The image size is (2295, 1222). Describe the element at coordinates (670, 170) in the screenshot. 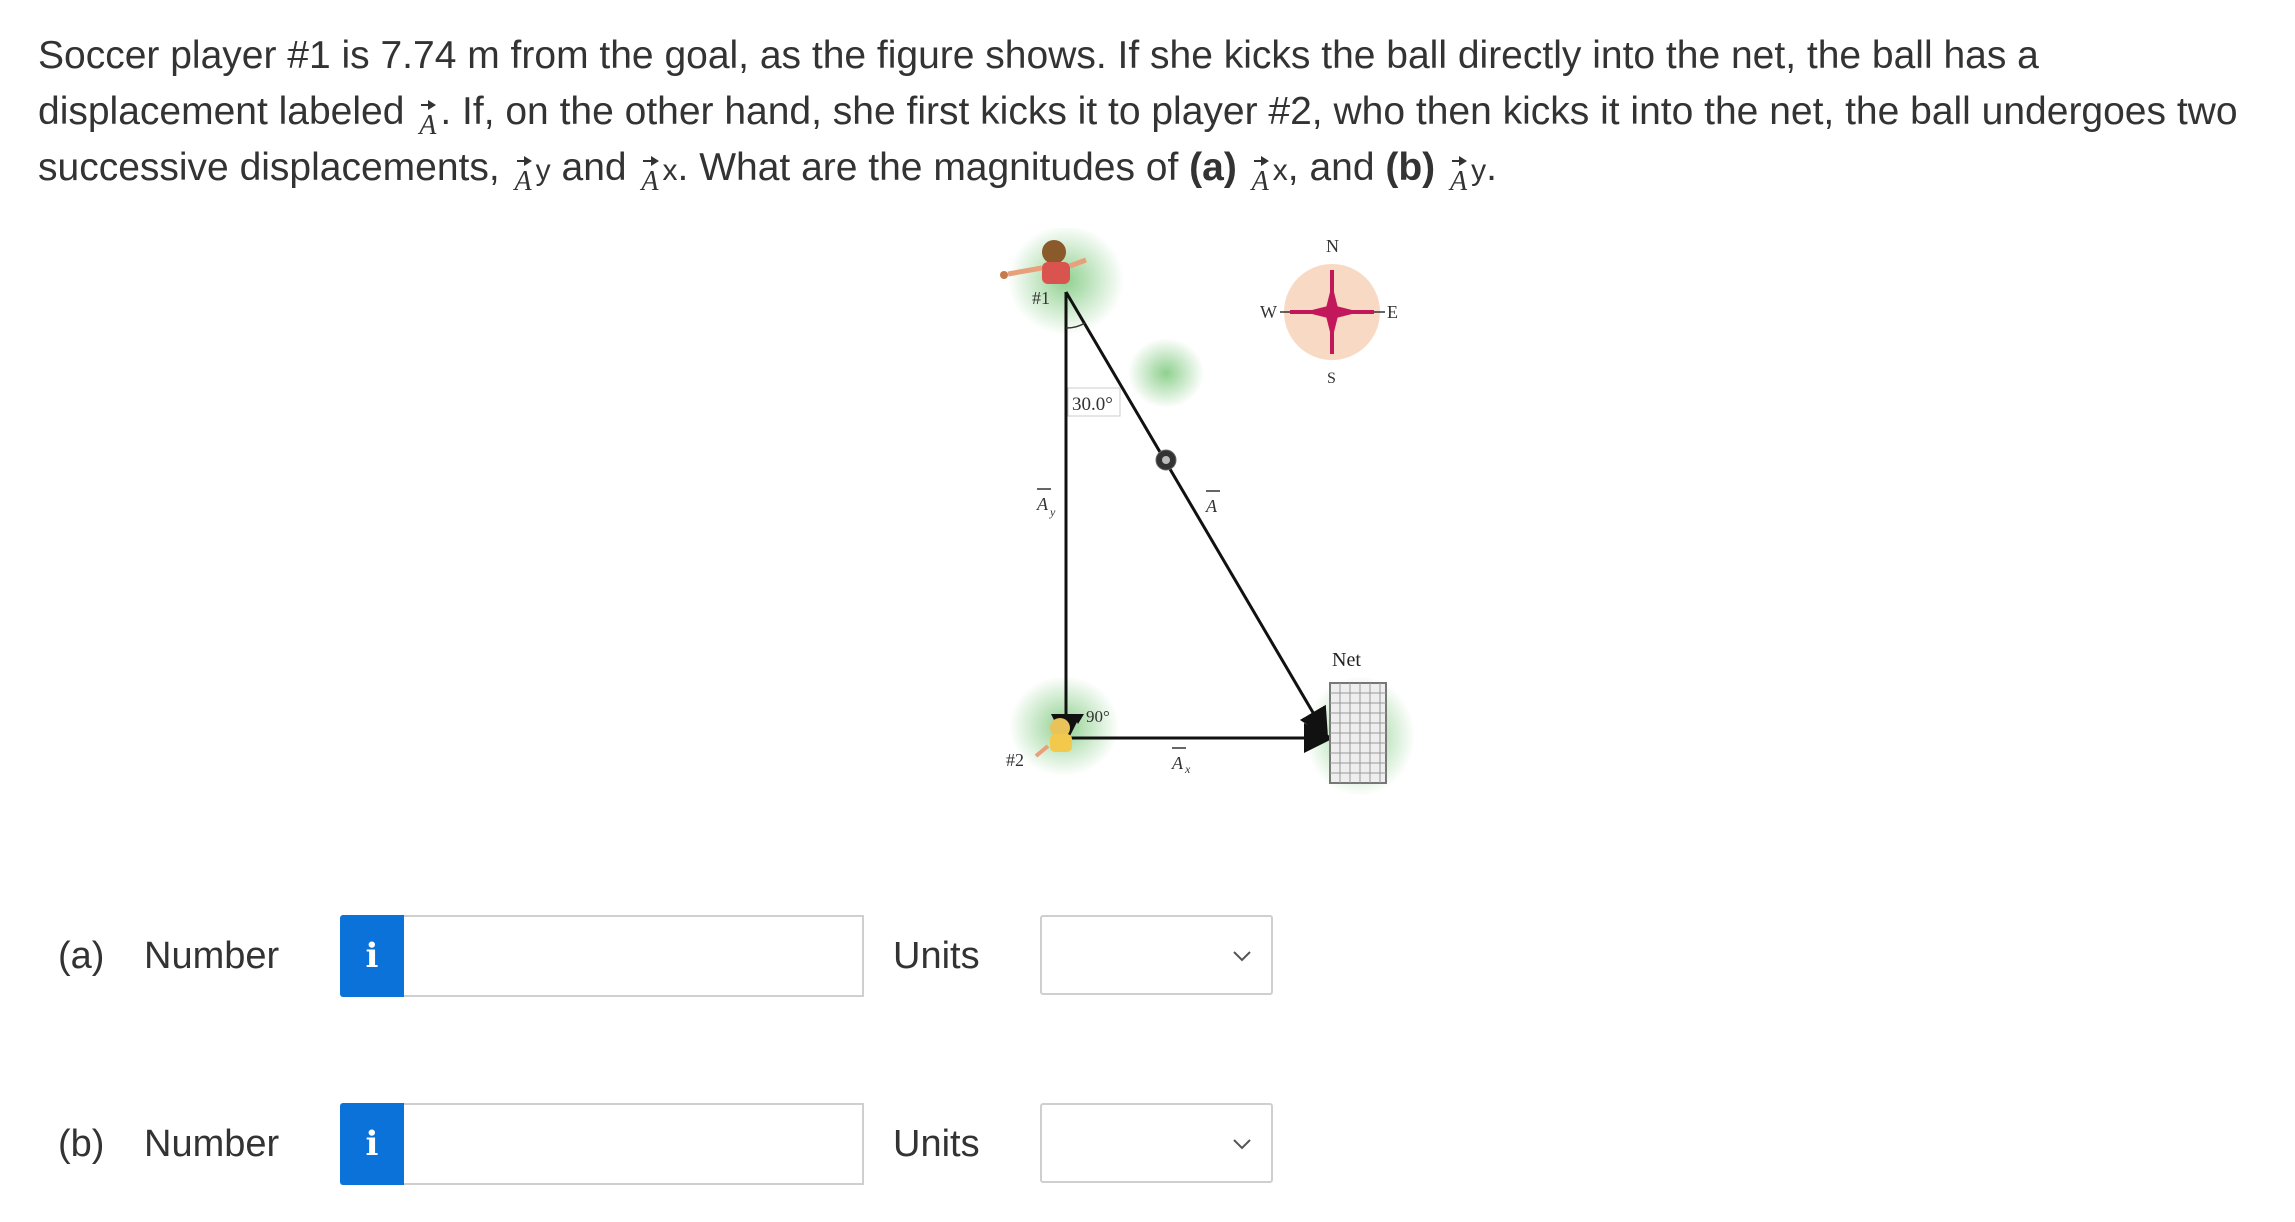

I see `vector-Ax-subscript: x` at that location.